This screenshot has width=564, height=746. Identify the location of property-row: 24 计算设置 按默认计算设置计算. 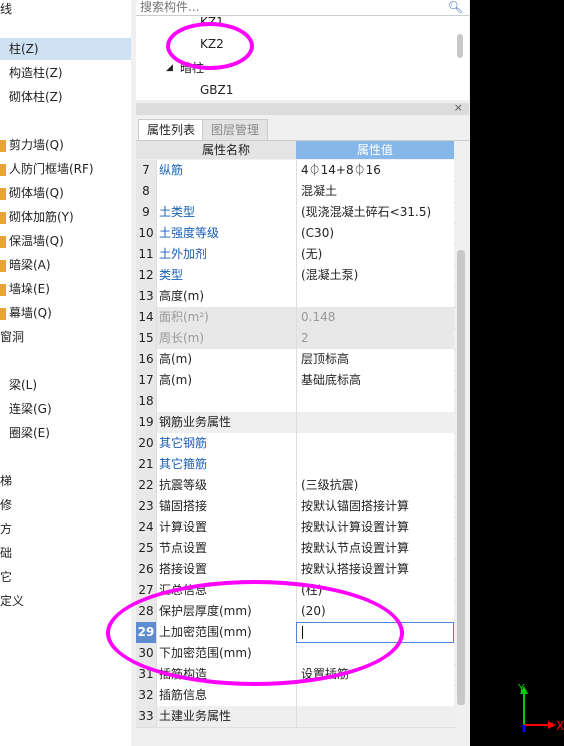
(296, 528).